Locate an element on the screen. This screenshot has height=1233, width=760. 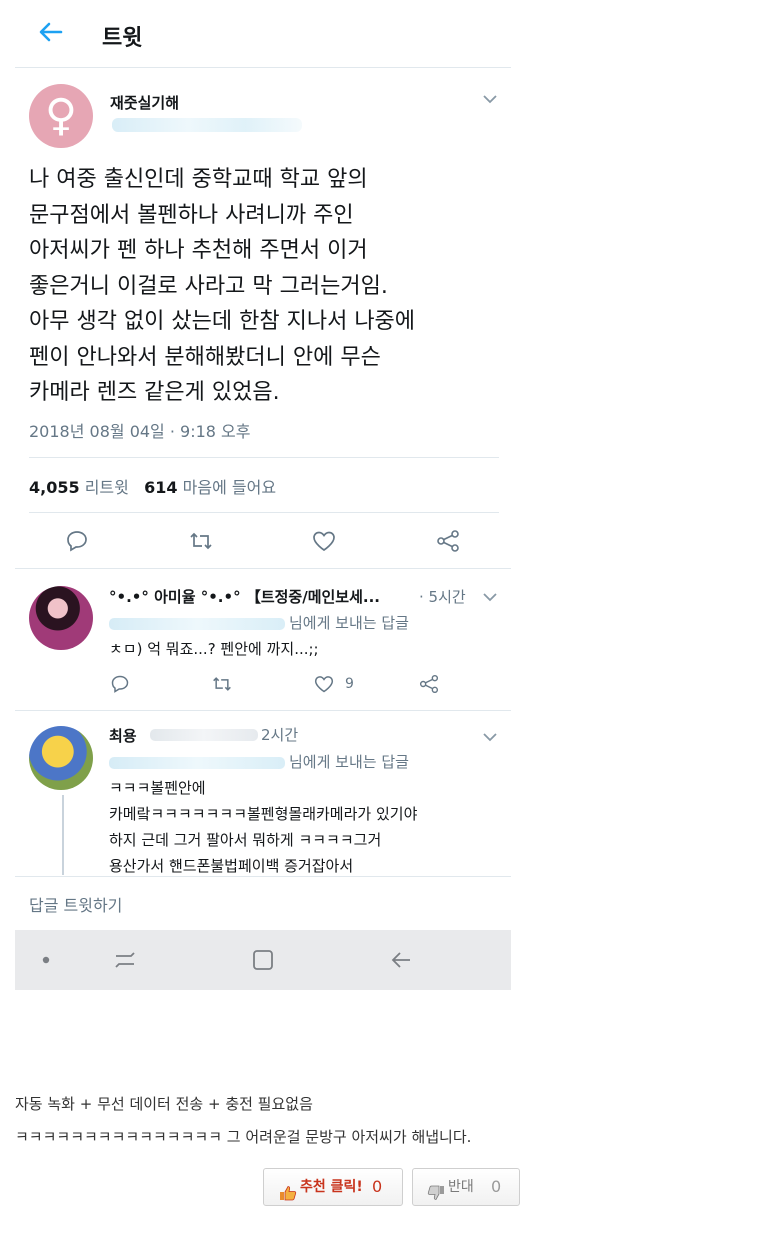
home-button-icon is located at coordinates (263, 962).